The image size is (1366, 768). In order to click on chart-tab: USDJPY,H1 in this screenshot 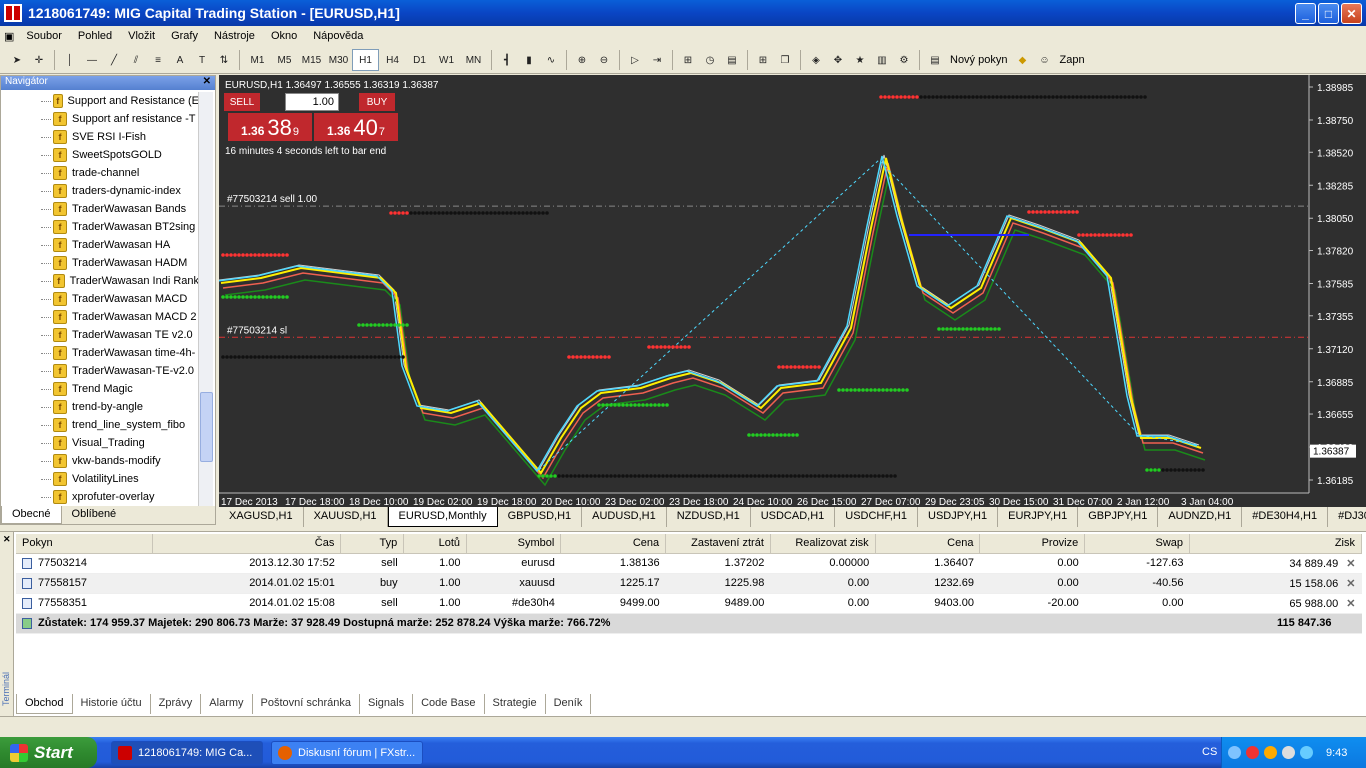, I will do `click(958, 517)`.